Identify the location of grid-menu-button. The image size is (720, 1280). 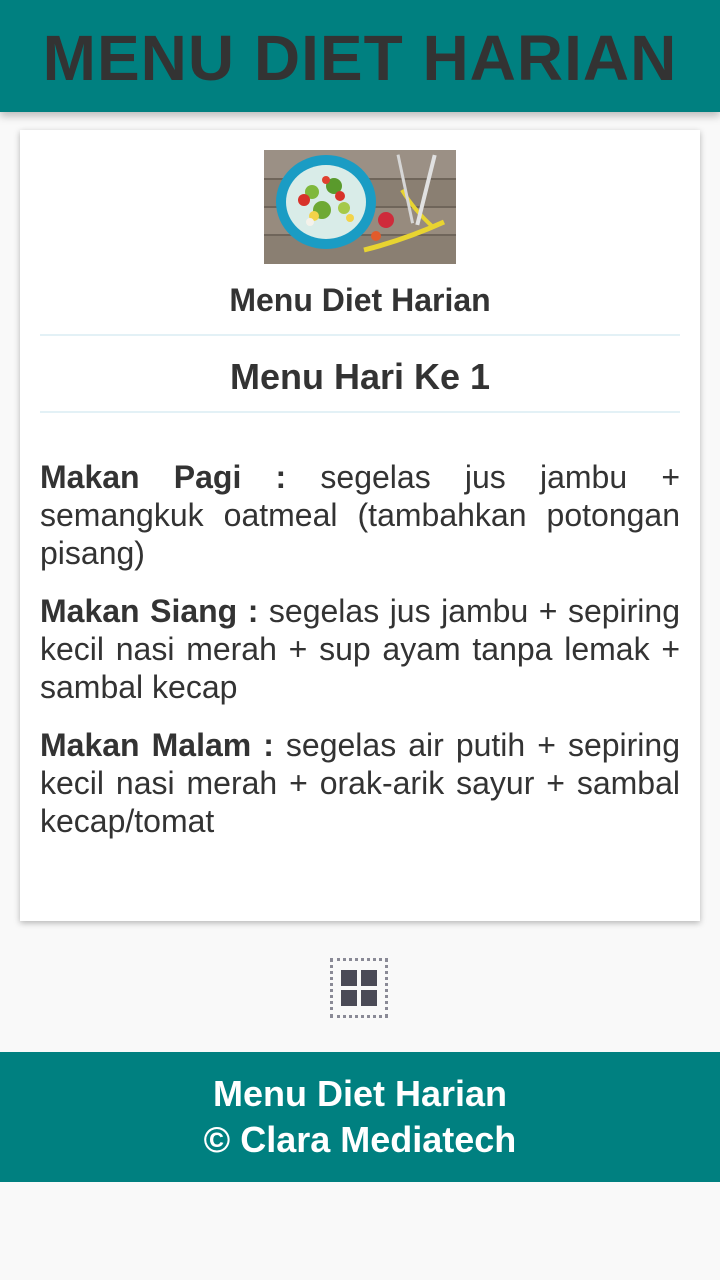
(359, 988).